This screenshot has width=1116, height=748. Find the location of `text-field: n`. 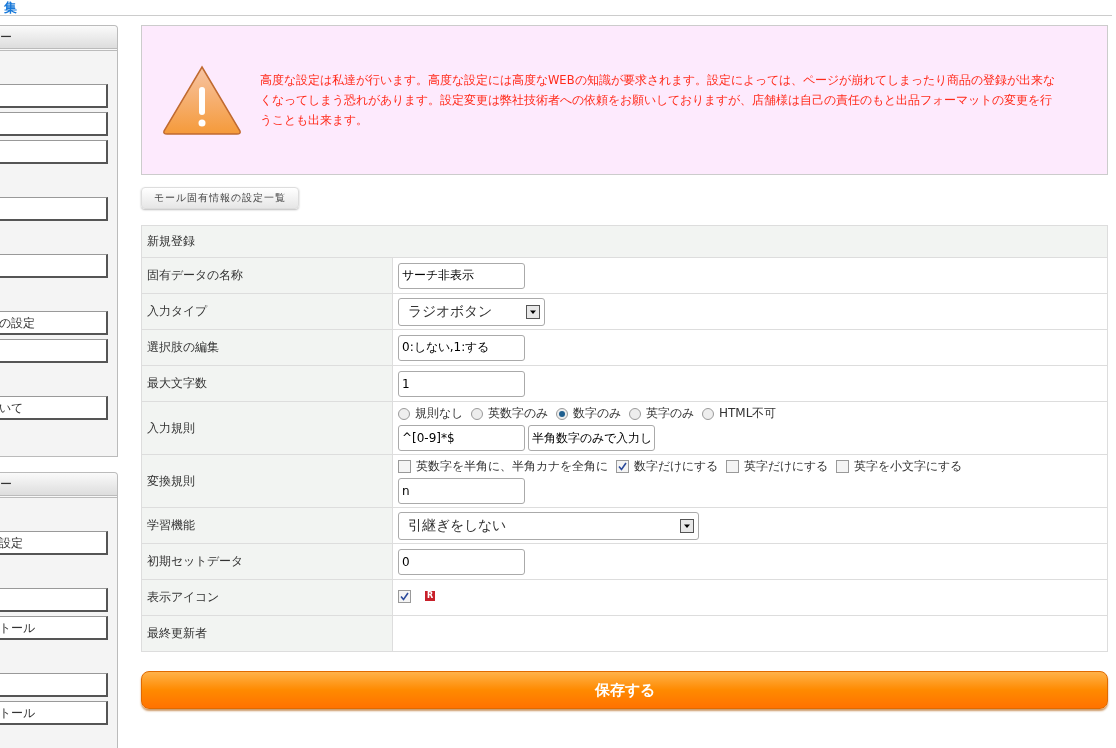

text-field: n is located at coordinates (461, 491).